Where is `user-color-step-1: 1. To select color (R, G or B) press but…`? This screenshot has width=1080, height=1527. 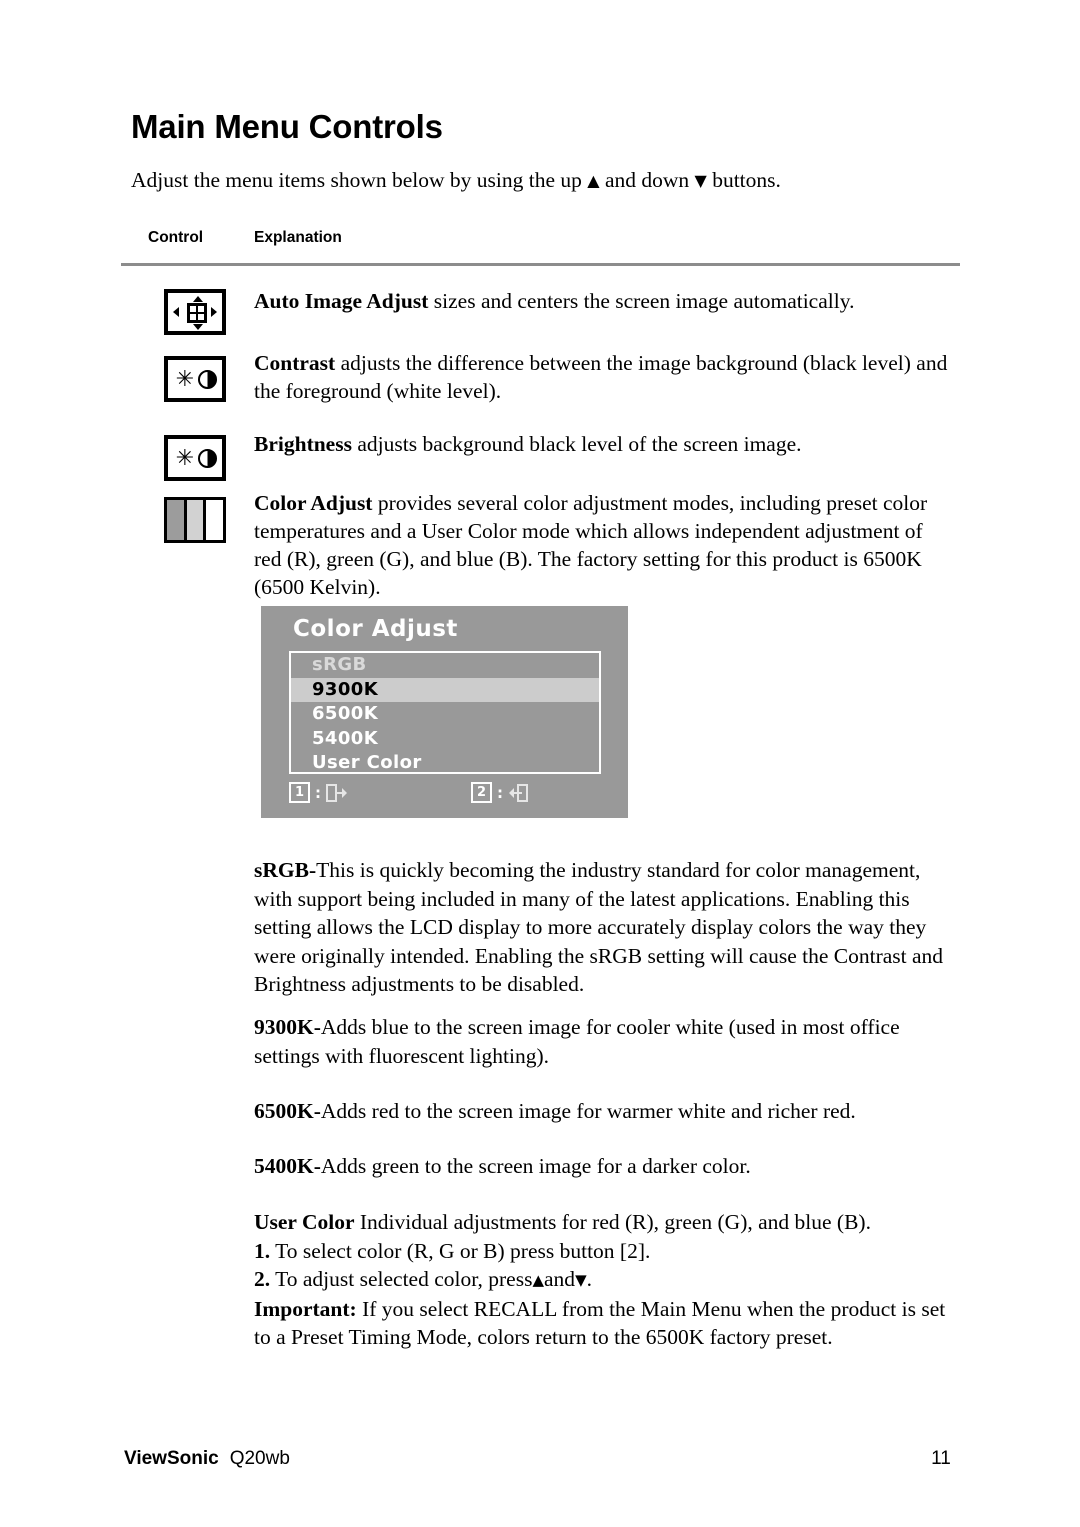 user-color-step-1: 1. To select color (R, G or B) press but… is located at coordinates (605, 1251).